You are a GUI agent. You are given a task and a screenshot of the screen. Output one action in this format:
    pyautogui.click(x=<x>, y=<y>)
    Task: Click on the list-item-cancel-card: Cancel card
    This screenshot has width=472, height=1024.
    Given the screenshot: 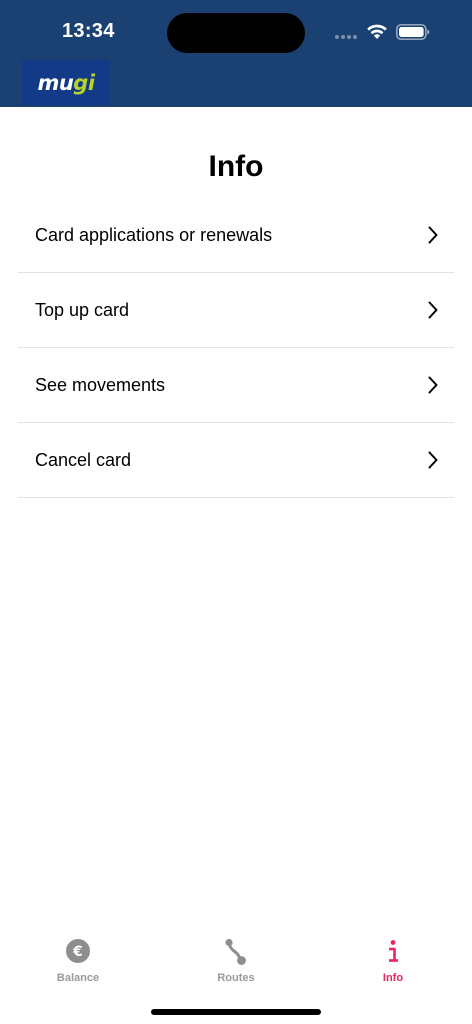 What is the action you would take?
    pyautogui.click(x=236, y=460)
    